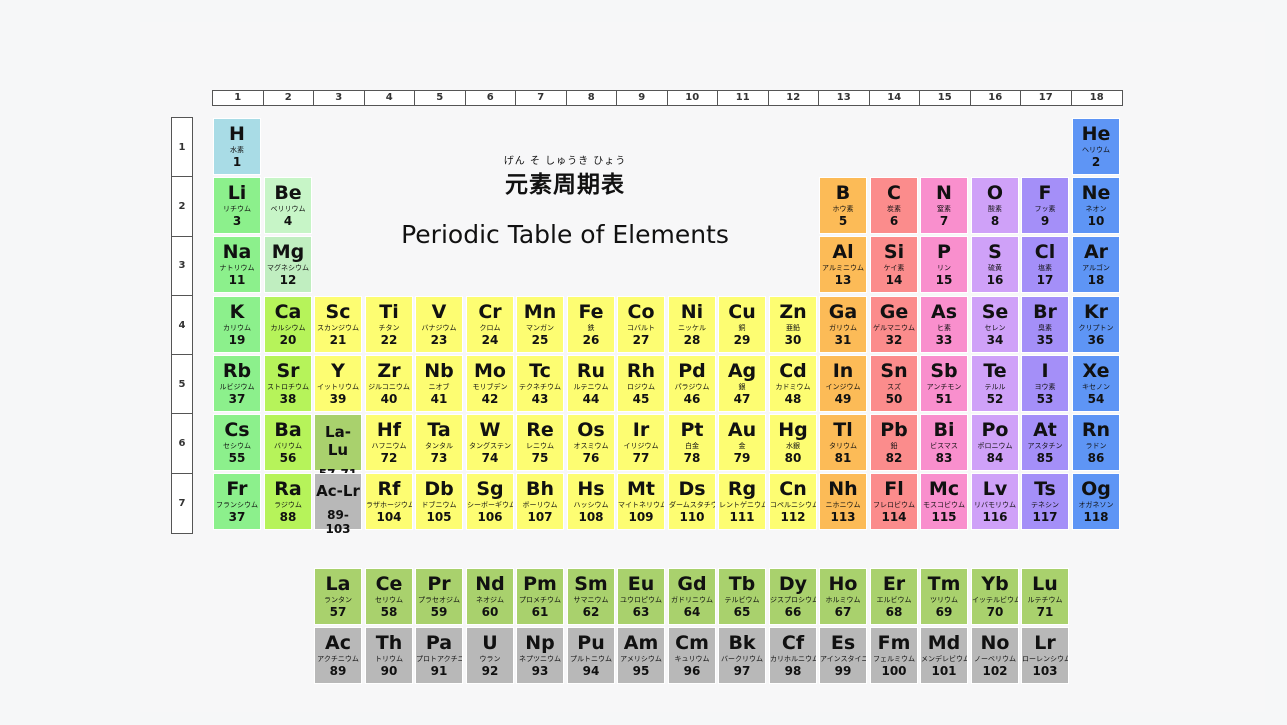  Describe the element at coordinates (995, 383) in the screenshot. I see `element-cell: Te テルル 52` at that location.